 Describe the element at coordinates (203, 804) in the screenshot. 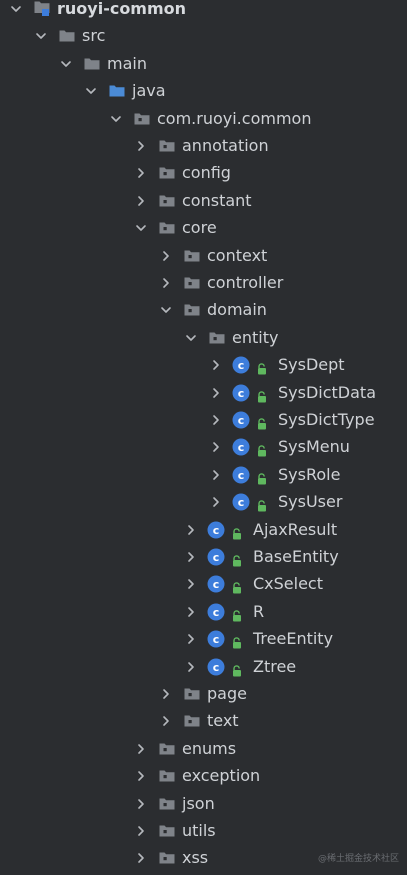

I see `tree-row-json: json` at that location.